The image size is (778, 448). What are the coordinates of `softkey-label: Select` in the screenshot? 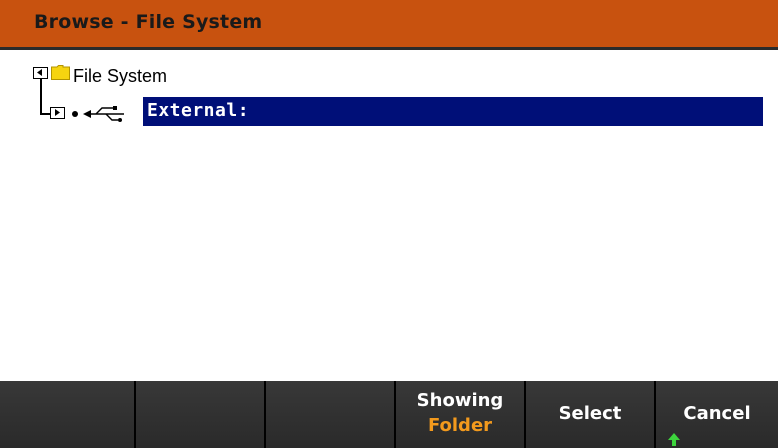 It's located at (590, 413).